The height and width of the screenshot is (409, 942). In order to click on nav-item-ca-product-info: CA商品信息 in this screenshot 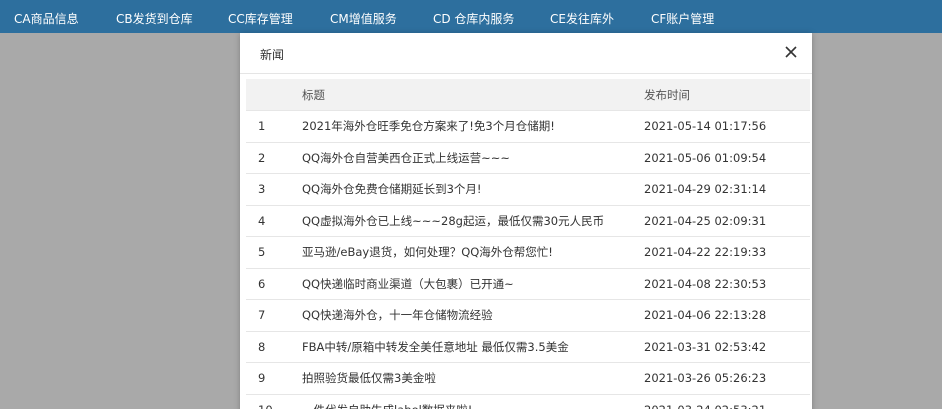, I will do `click(46, 18)`.